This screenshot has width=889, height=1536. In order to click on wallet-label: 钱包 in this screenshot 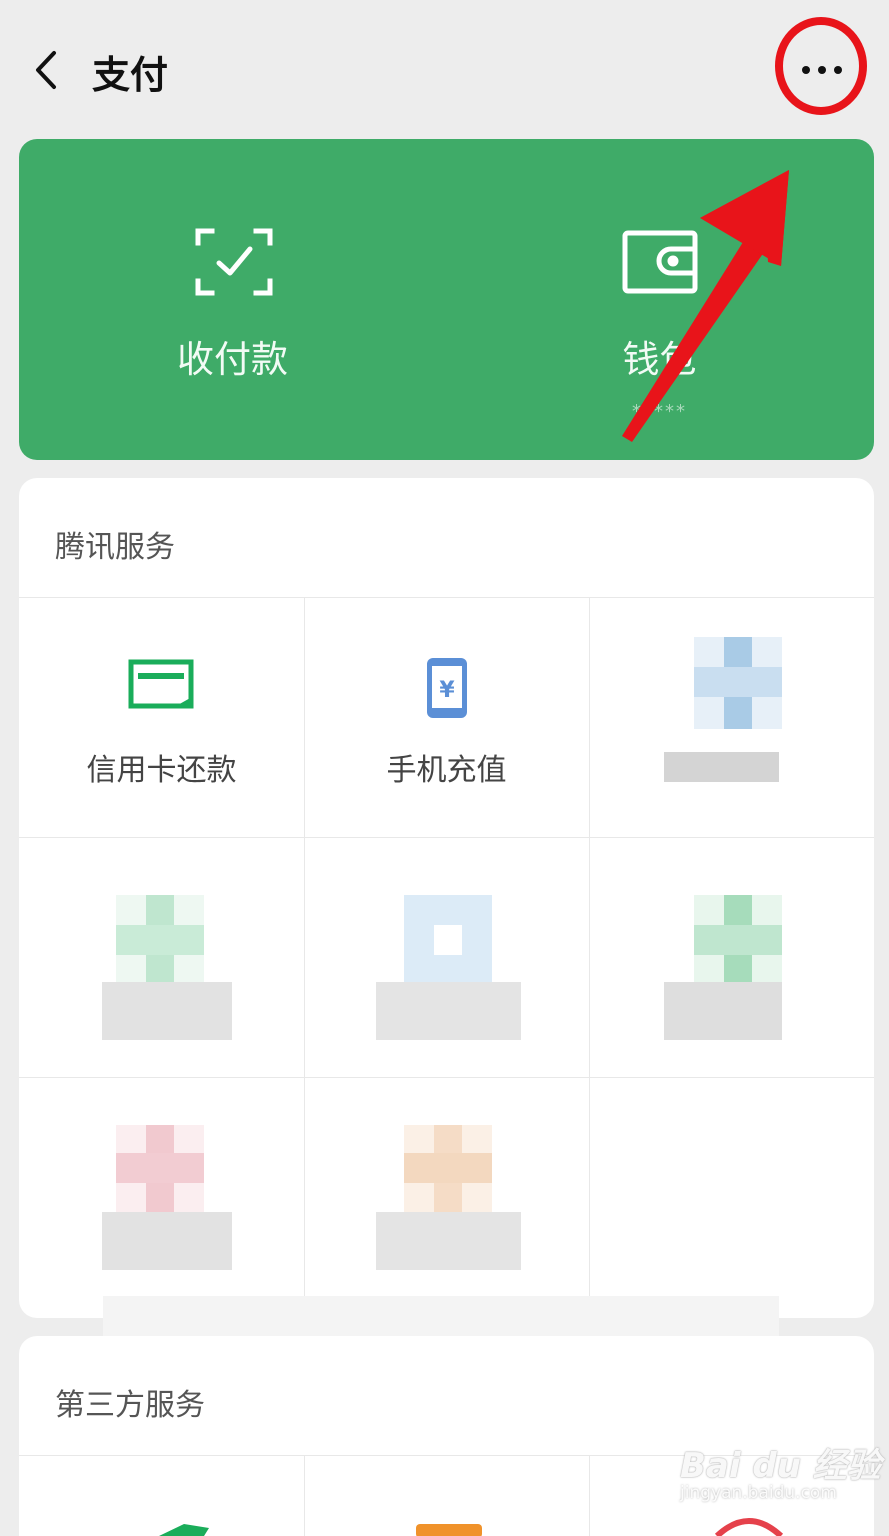, I will do `click(659, 359)`.